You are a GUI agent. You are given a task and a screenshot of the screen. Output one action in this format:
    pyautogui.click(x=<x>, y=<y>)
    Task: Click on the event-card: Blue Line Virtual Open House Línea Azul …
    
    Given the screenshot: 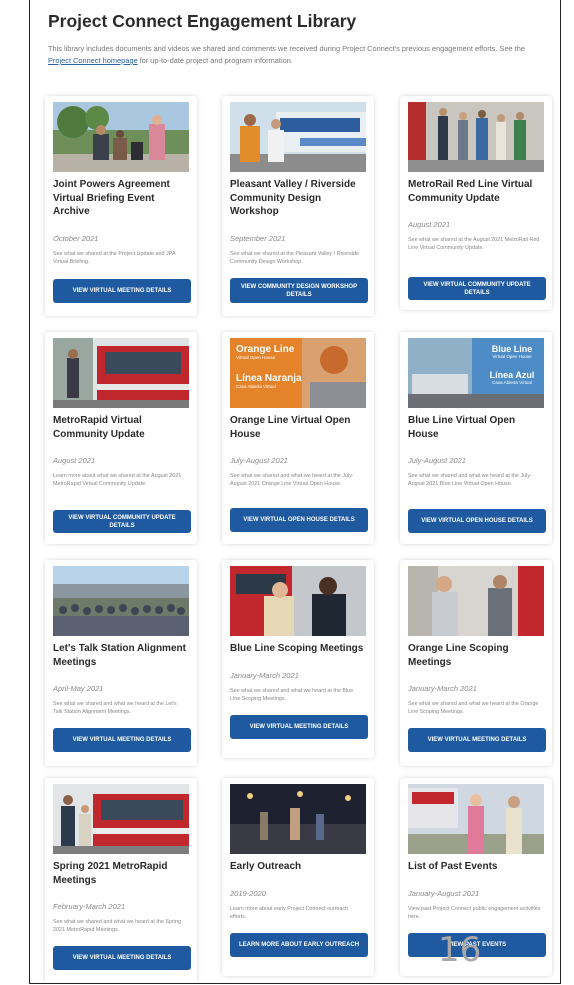 What is the action you would take?
    pyautogui.click(x=476, y=438)
    